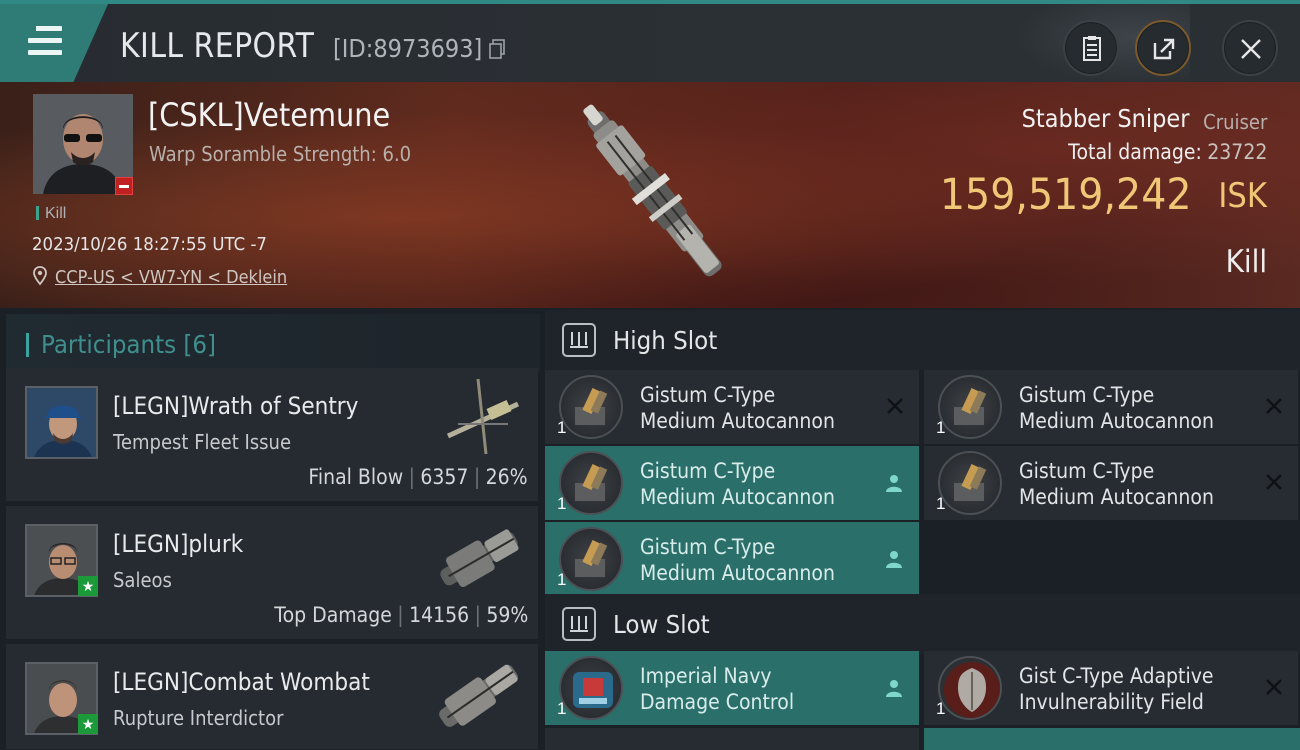 The width and height of the screenshot is (1300, 750). I want to click on share-button, so click(1163, 48).